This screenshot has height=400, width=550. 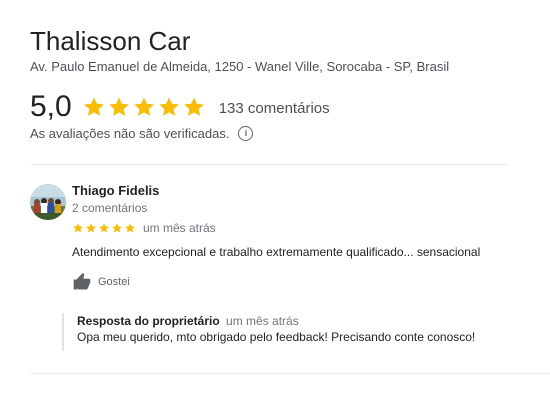 I want to click on business-name: Thalisson Car, so click(x=110, y=41).